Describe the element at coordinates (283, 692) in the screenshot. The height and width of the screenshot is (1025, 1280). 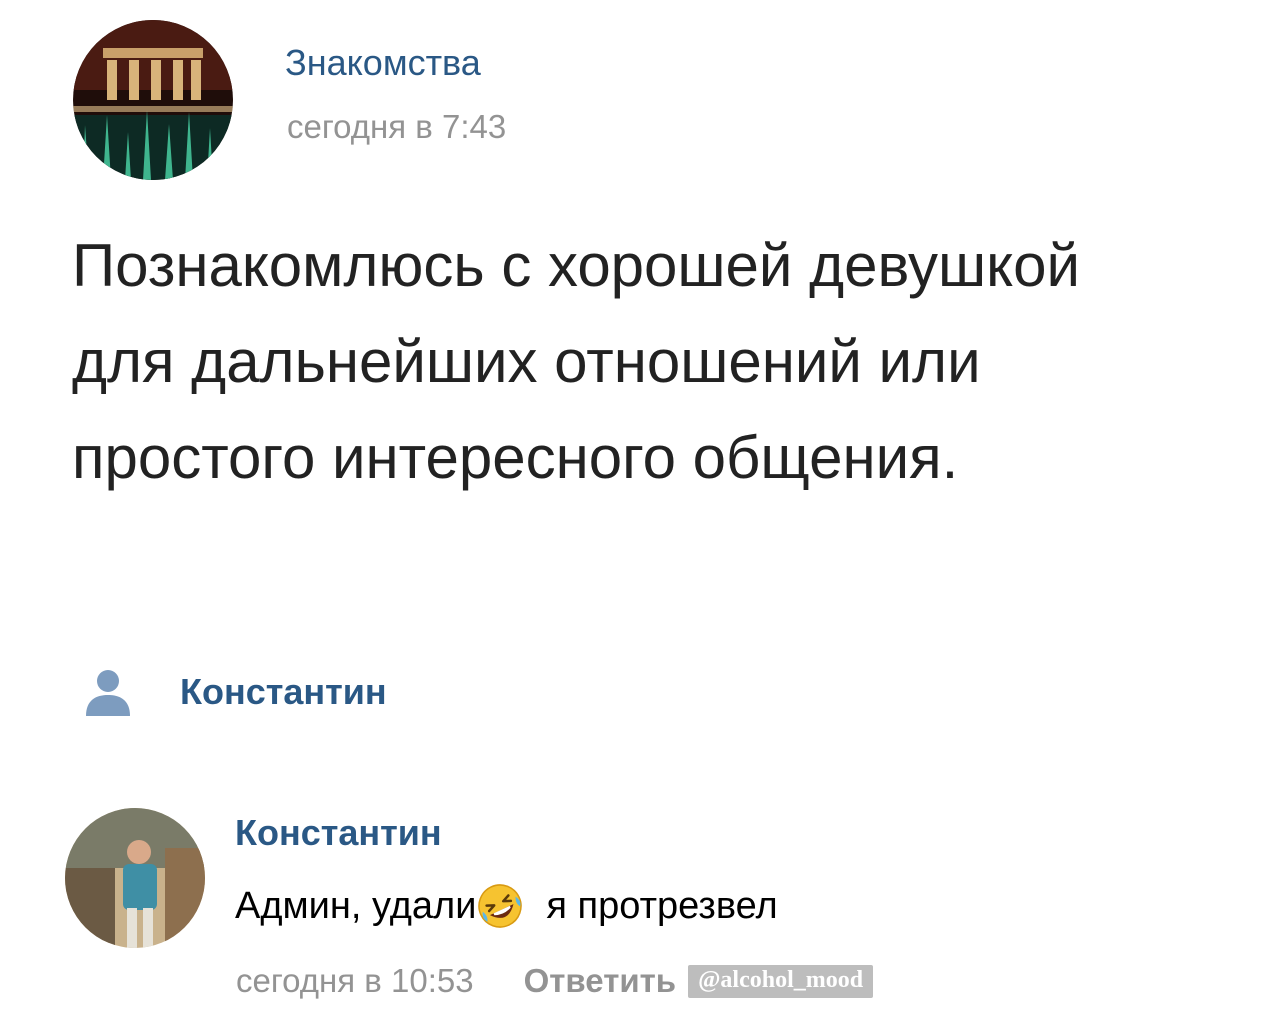
I see `signer-name: Константин` at that location.